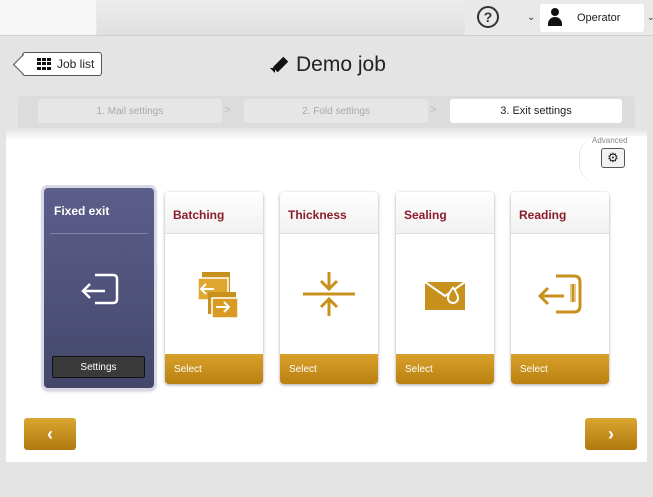  Describe the element at coordinates (329, 294) in the screenshot. I see `thickness-icon` at that location.